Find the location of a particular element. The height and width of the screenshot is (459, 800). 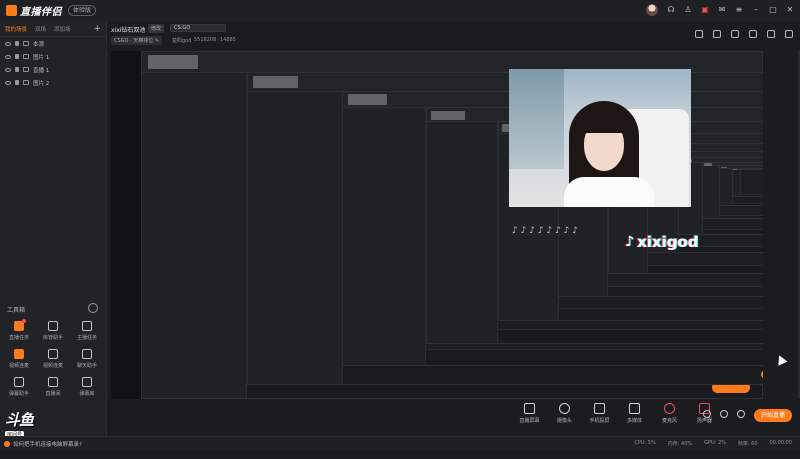

edit-icon is located at coordinates (735, 34).